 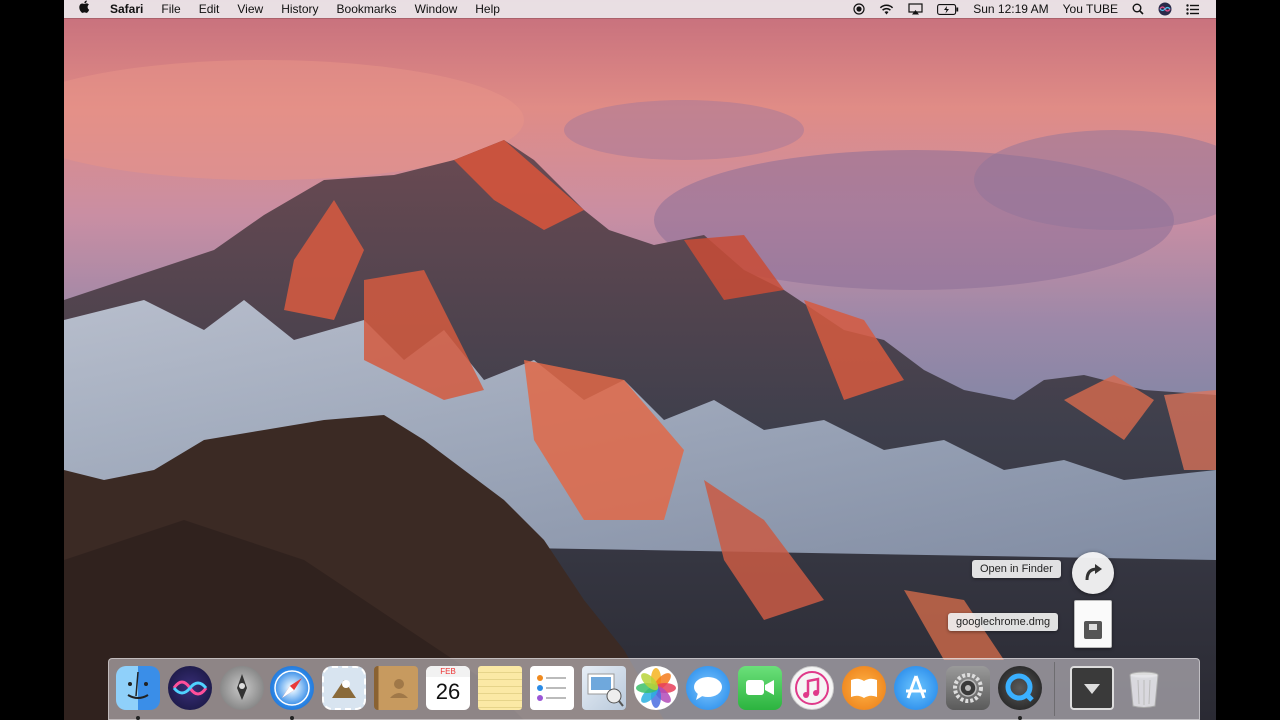 What do you see at coordinates (367, 9) in the screenshot?
I see `menu-bookmarks: Bookmarks` at bounding box center [367, 9].